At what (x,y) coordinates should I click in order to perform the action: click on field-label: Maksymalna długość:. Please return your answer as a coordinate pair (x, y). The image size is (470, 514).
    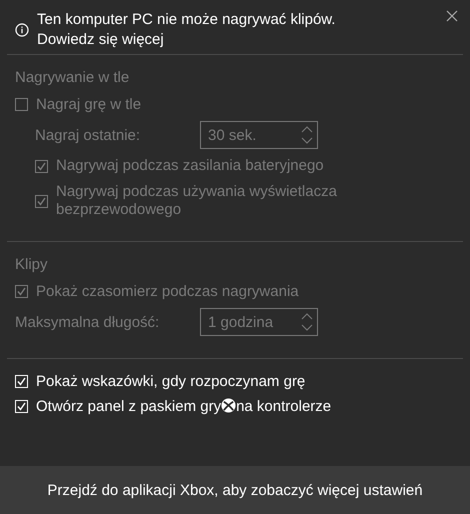
    Looking at the image, I should click on (87, 322).